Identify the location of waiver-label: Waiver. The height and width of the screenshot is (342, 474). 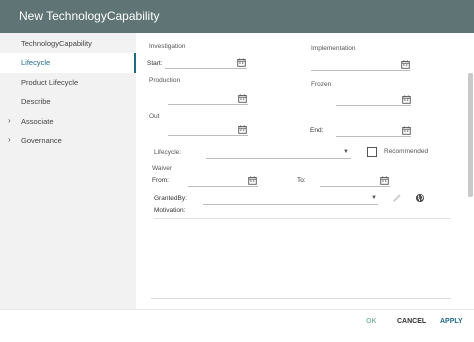
(162, 168).